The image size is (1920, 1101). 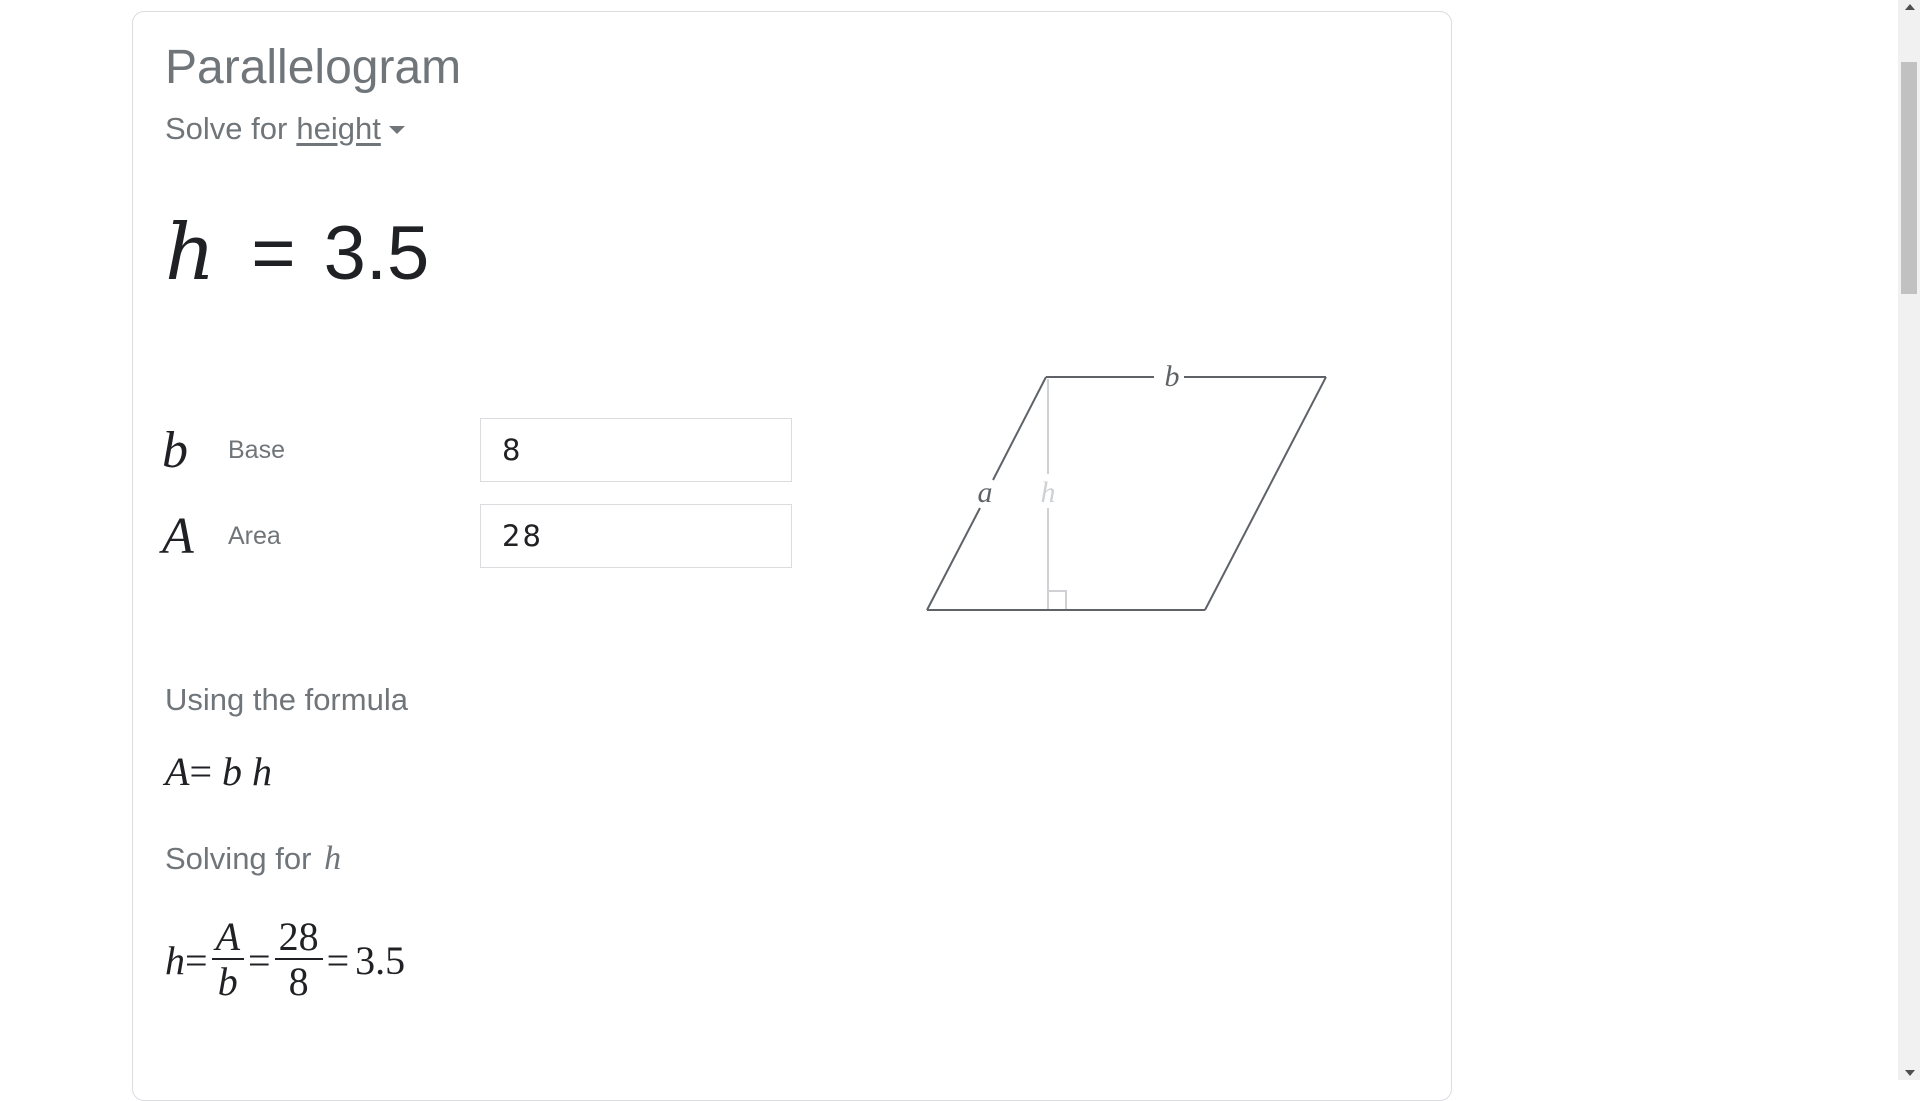 What do you see at coordinates (175, 960) in the screenshot?
I see `solution-lhs: h` at bounding box center [175, 960].